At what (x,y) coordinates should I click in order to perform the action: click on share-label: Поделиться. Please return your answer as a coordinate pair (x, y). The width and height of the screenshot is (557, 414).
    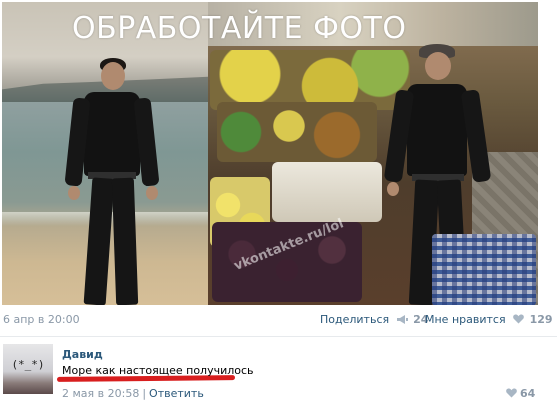
    Looking at the image, I should click on (355, 319).